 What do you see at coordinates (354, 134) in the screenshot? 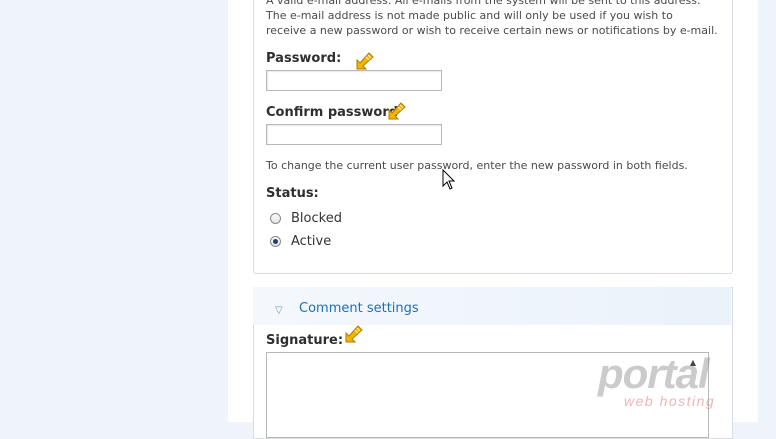
I see `confirm-password-field` at bounding box center [354, 134].